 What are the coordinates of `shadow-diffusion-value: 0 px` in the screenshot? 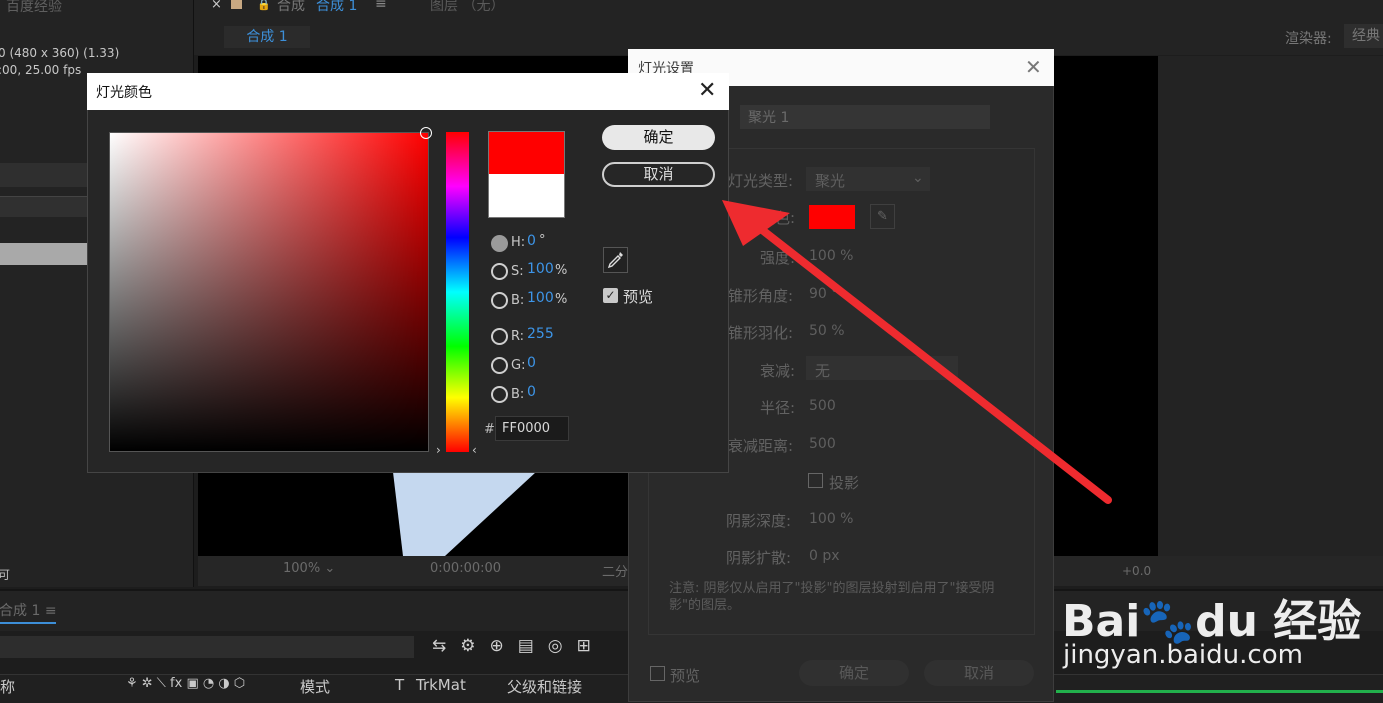 It's located at (824, 556).